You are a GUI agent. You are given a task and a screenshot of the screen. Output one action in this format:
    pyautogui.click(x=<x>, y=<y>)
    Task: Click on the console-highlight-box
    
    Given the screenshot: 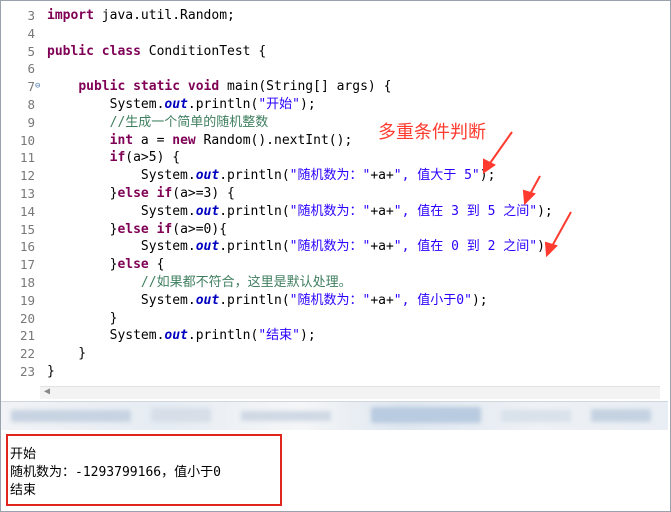 What is the action you would take?
    pyautogui.click(x=144, y=470)
    